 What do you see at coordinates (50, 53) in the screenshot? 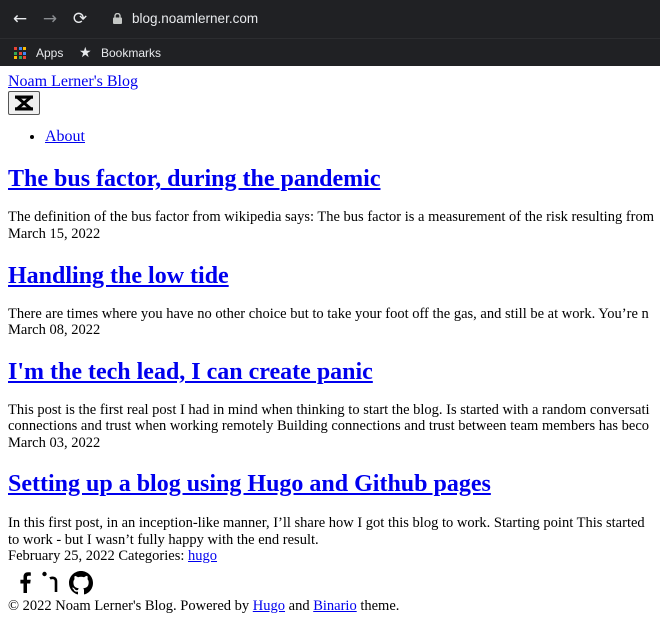
I see `bookmark-label: Apps` at bounding box center [50, 53].